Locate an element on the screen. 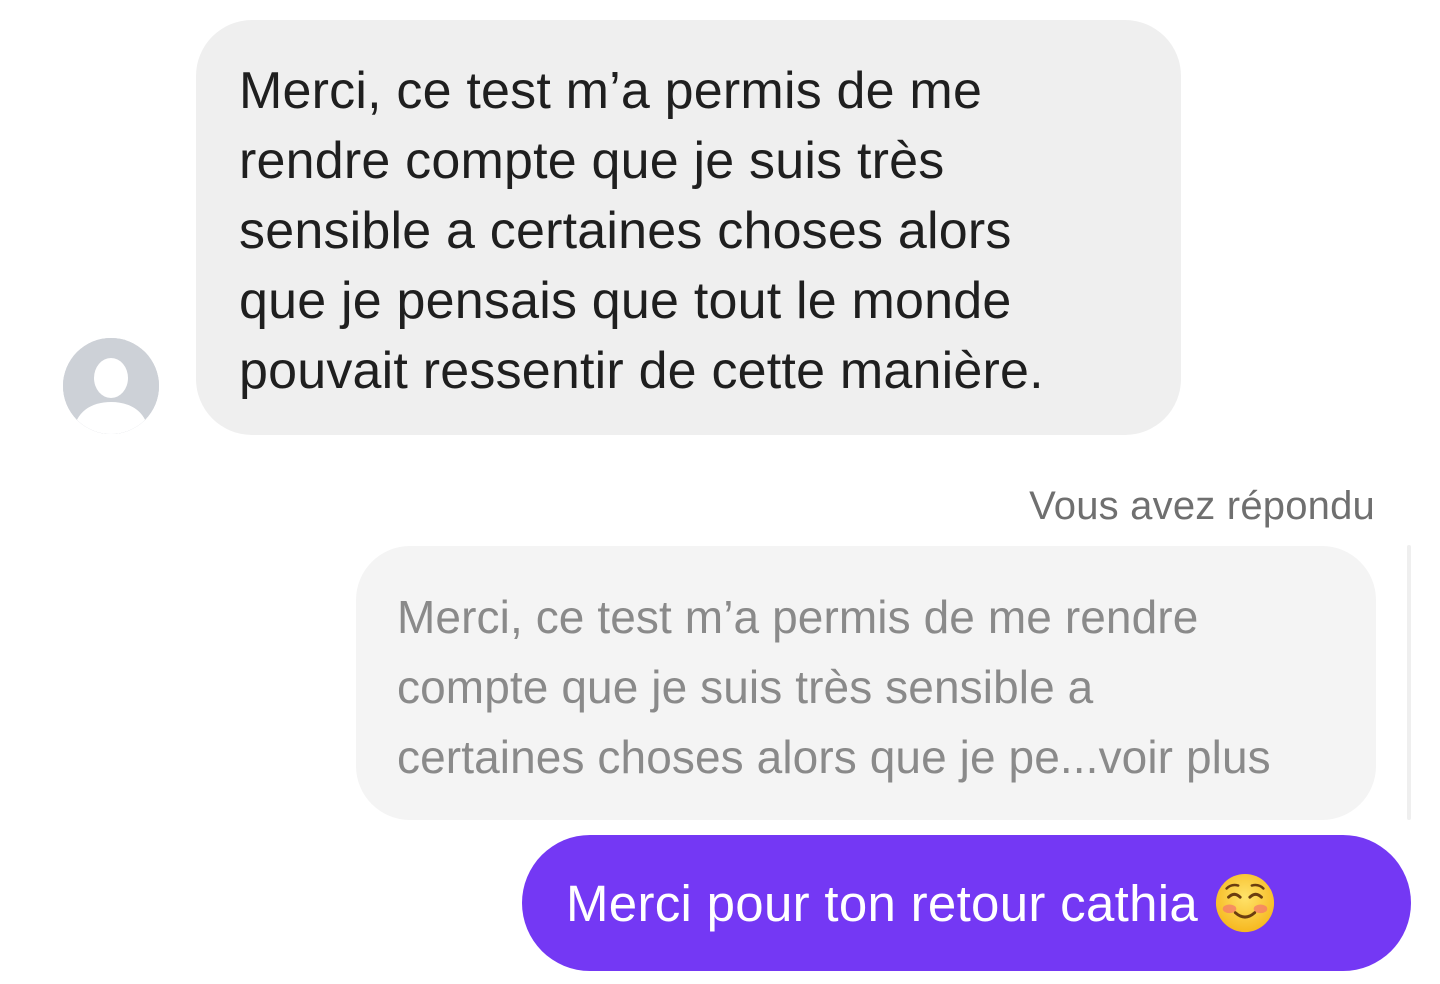 The width and height of the screenshot is (1440, 984). sender-avatar is located at coordinates (111, 386).